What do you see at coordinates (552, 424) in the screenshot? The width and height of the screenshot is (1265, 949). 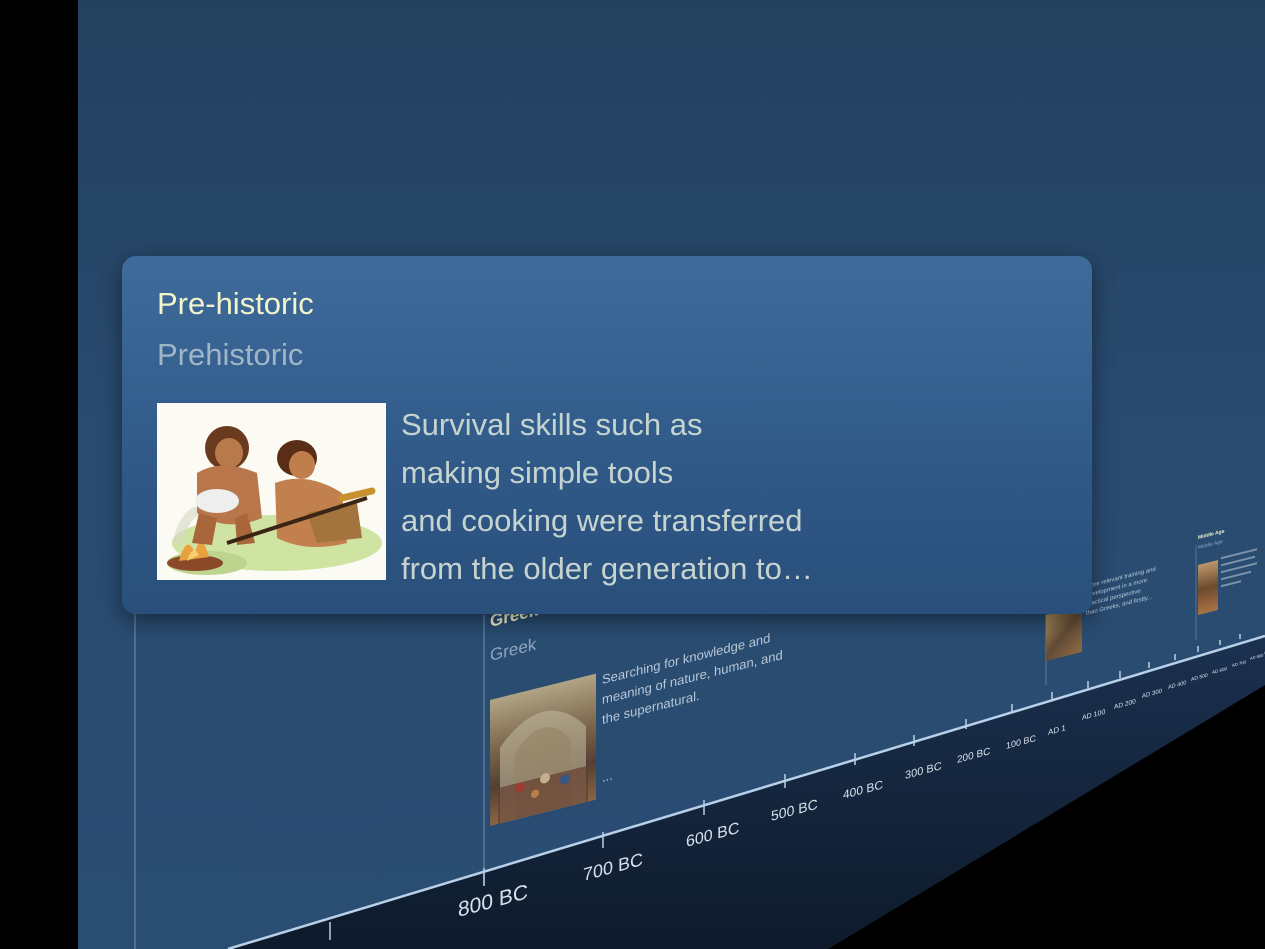 I see `popup-description-line: Survival skills such as` at bounding box center [552, 424].